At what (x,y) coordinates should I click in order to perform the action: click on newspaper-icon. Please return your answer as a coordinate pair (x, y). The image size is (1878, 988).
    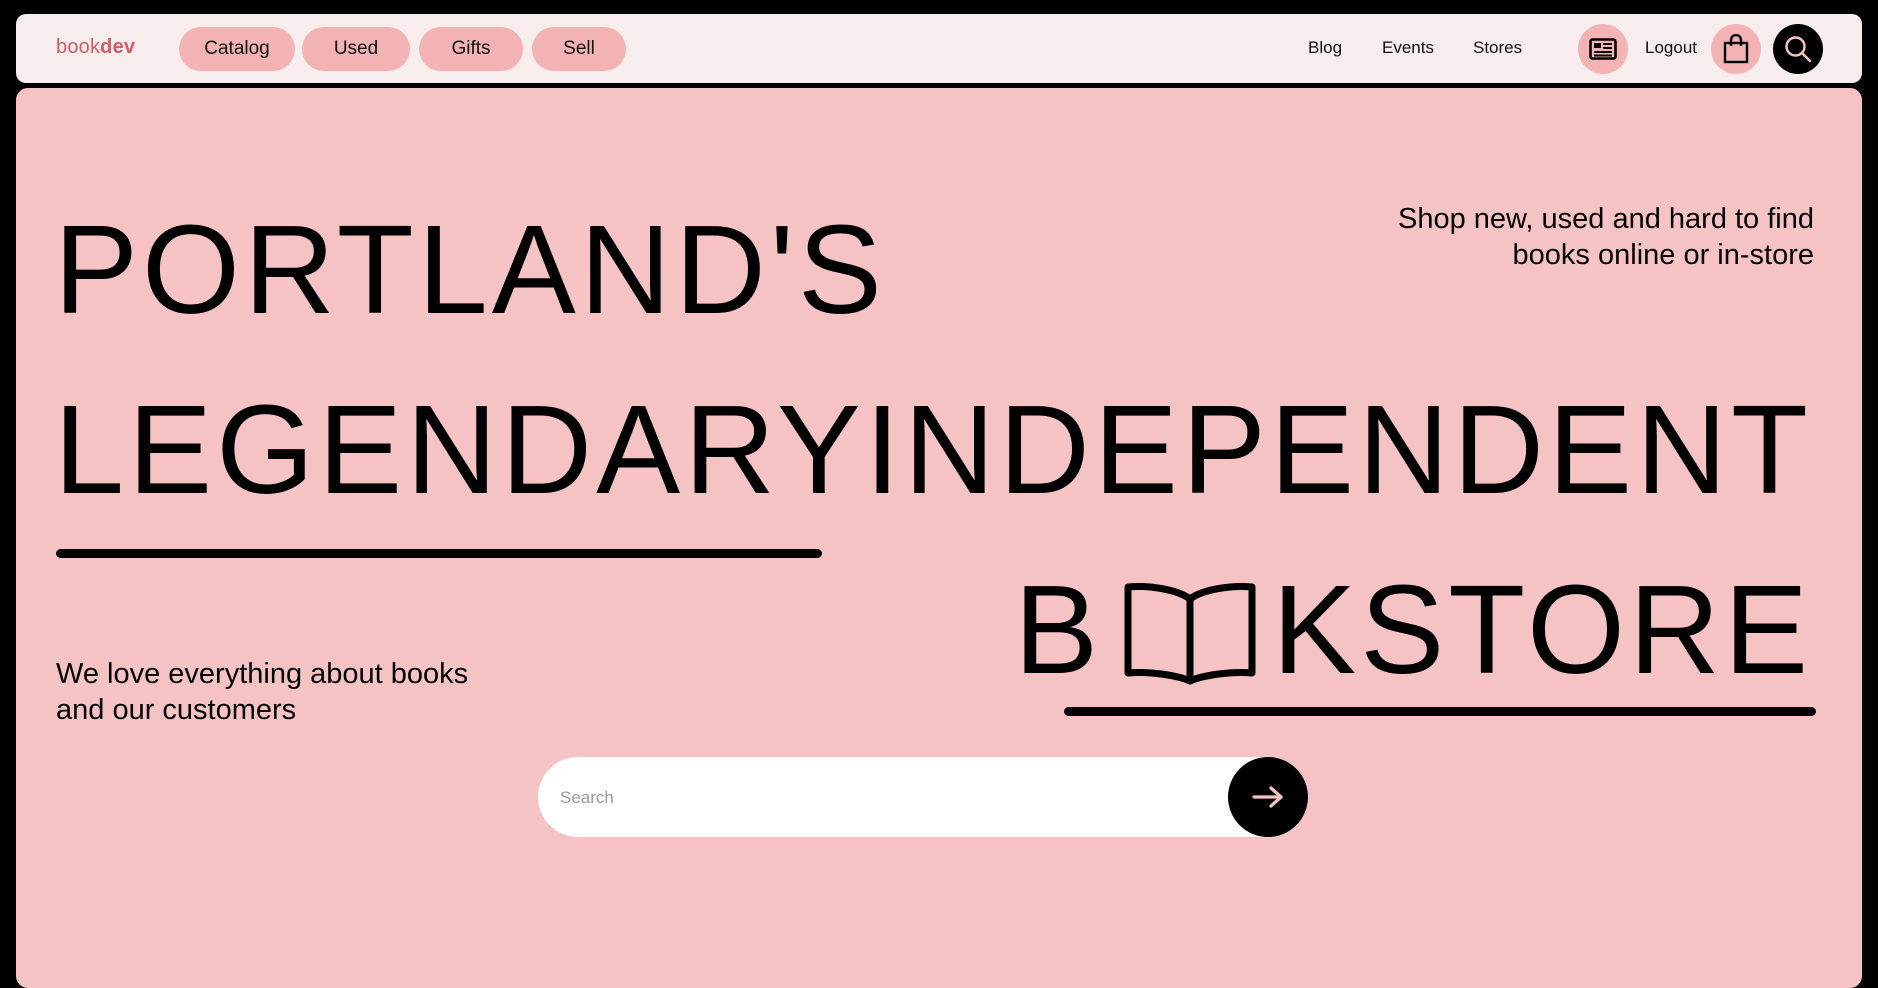
    Looking at the image, I should click on (1603, 49).